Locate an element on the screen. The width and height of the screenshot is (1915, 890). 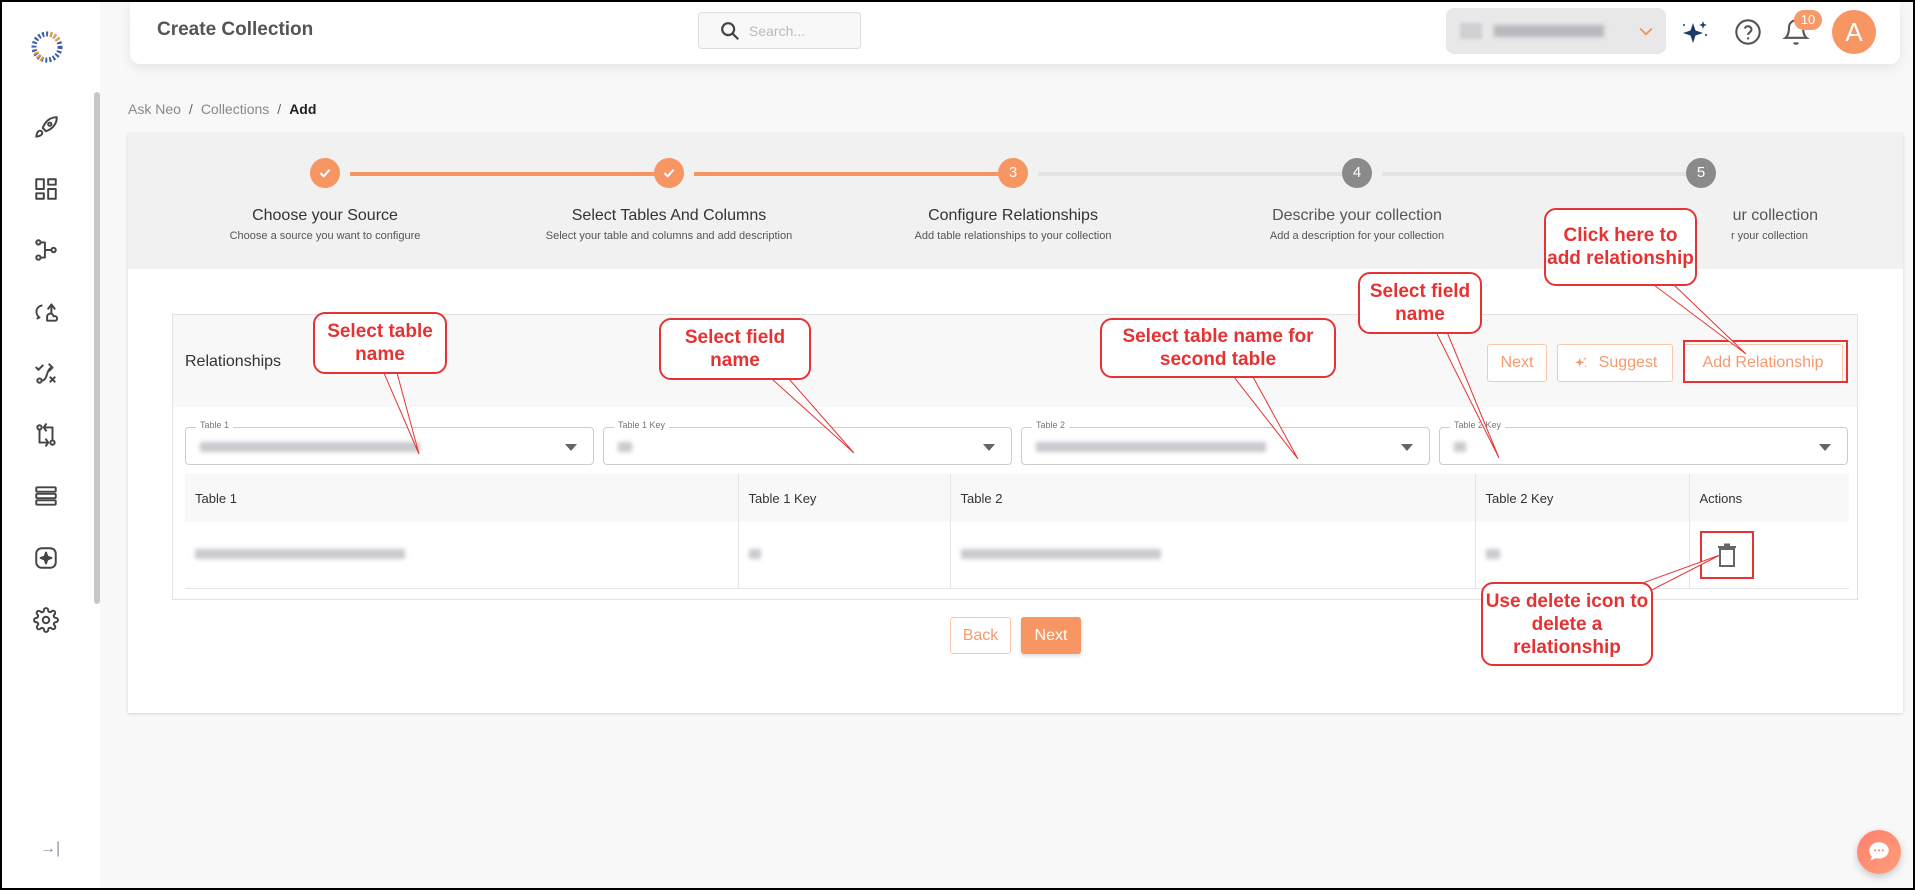
settings-gear-icon is located at coordinates (46, 620).